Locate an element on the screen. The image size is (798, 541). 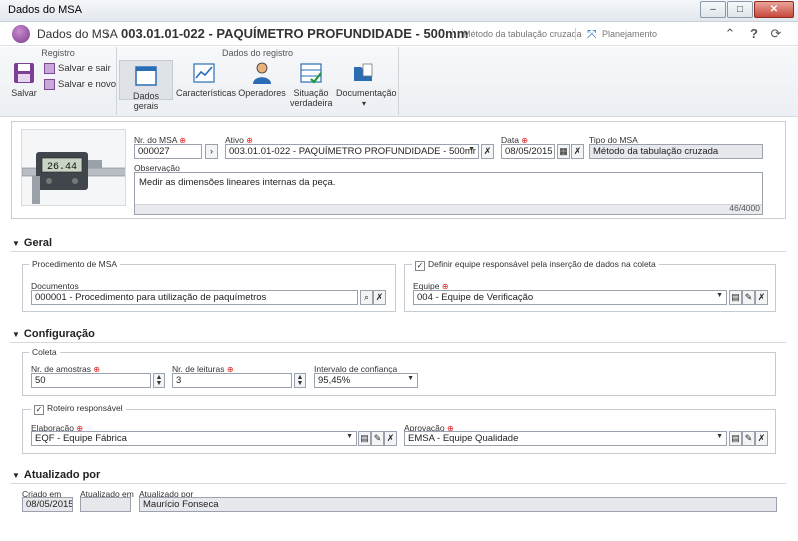
section-configuracao-title: Configuração is located at coordinates (59, 334).